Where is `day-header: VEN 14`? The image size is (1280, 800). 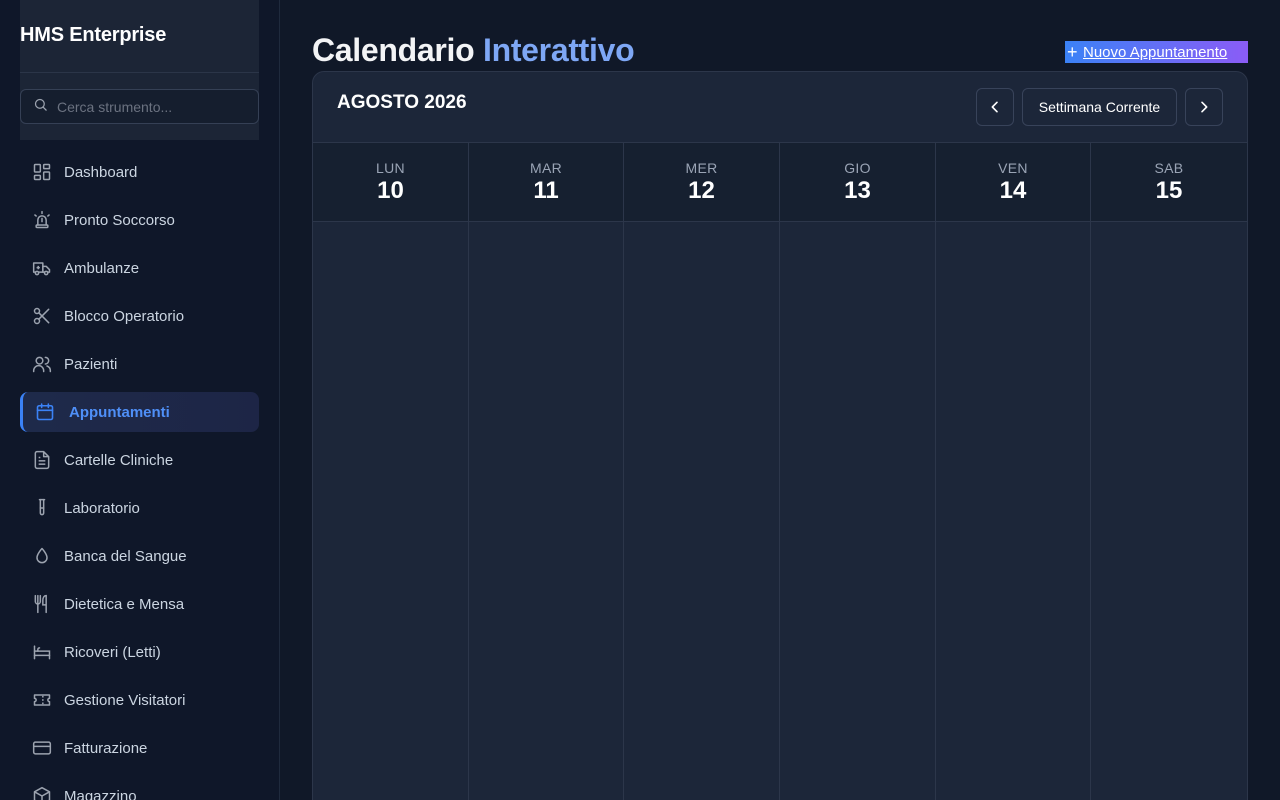 day-header: VEN 14 is located at coordinates (1013, 182).